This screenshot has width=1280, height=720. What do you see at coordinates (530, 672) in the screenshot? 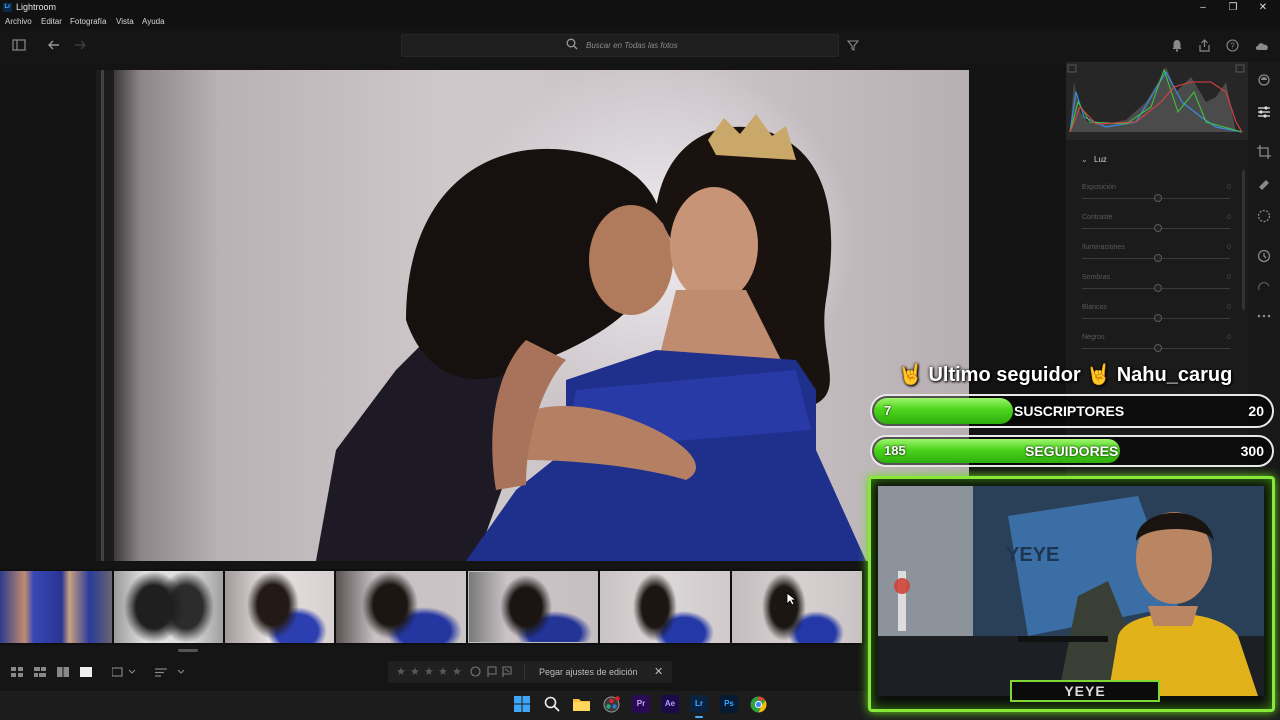
I see `rating-bar: ★ ★ ★ ★ ★ Pegar ajustes de edición ✕` at bounding box center [530, 672].